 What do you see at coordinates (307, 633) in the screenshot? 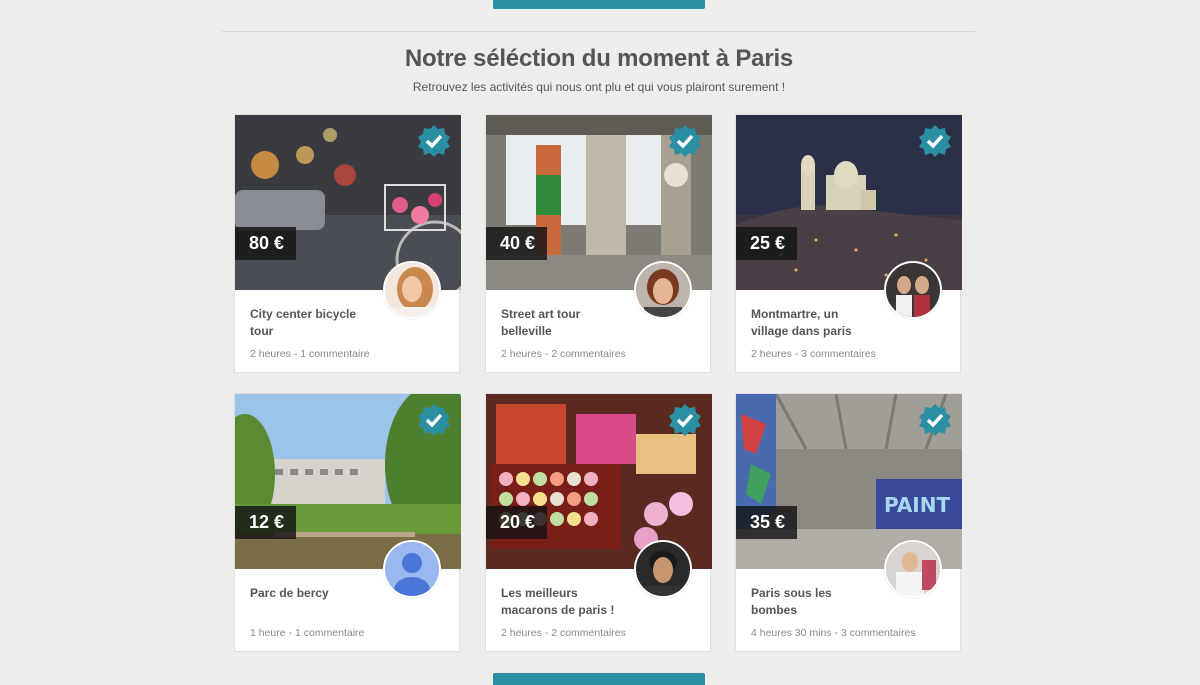
I see `card-meta: 1 heure - 1 commentaire` at bounding box center [307, 633].